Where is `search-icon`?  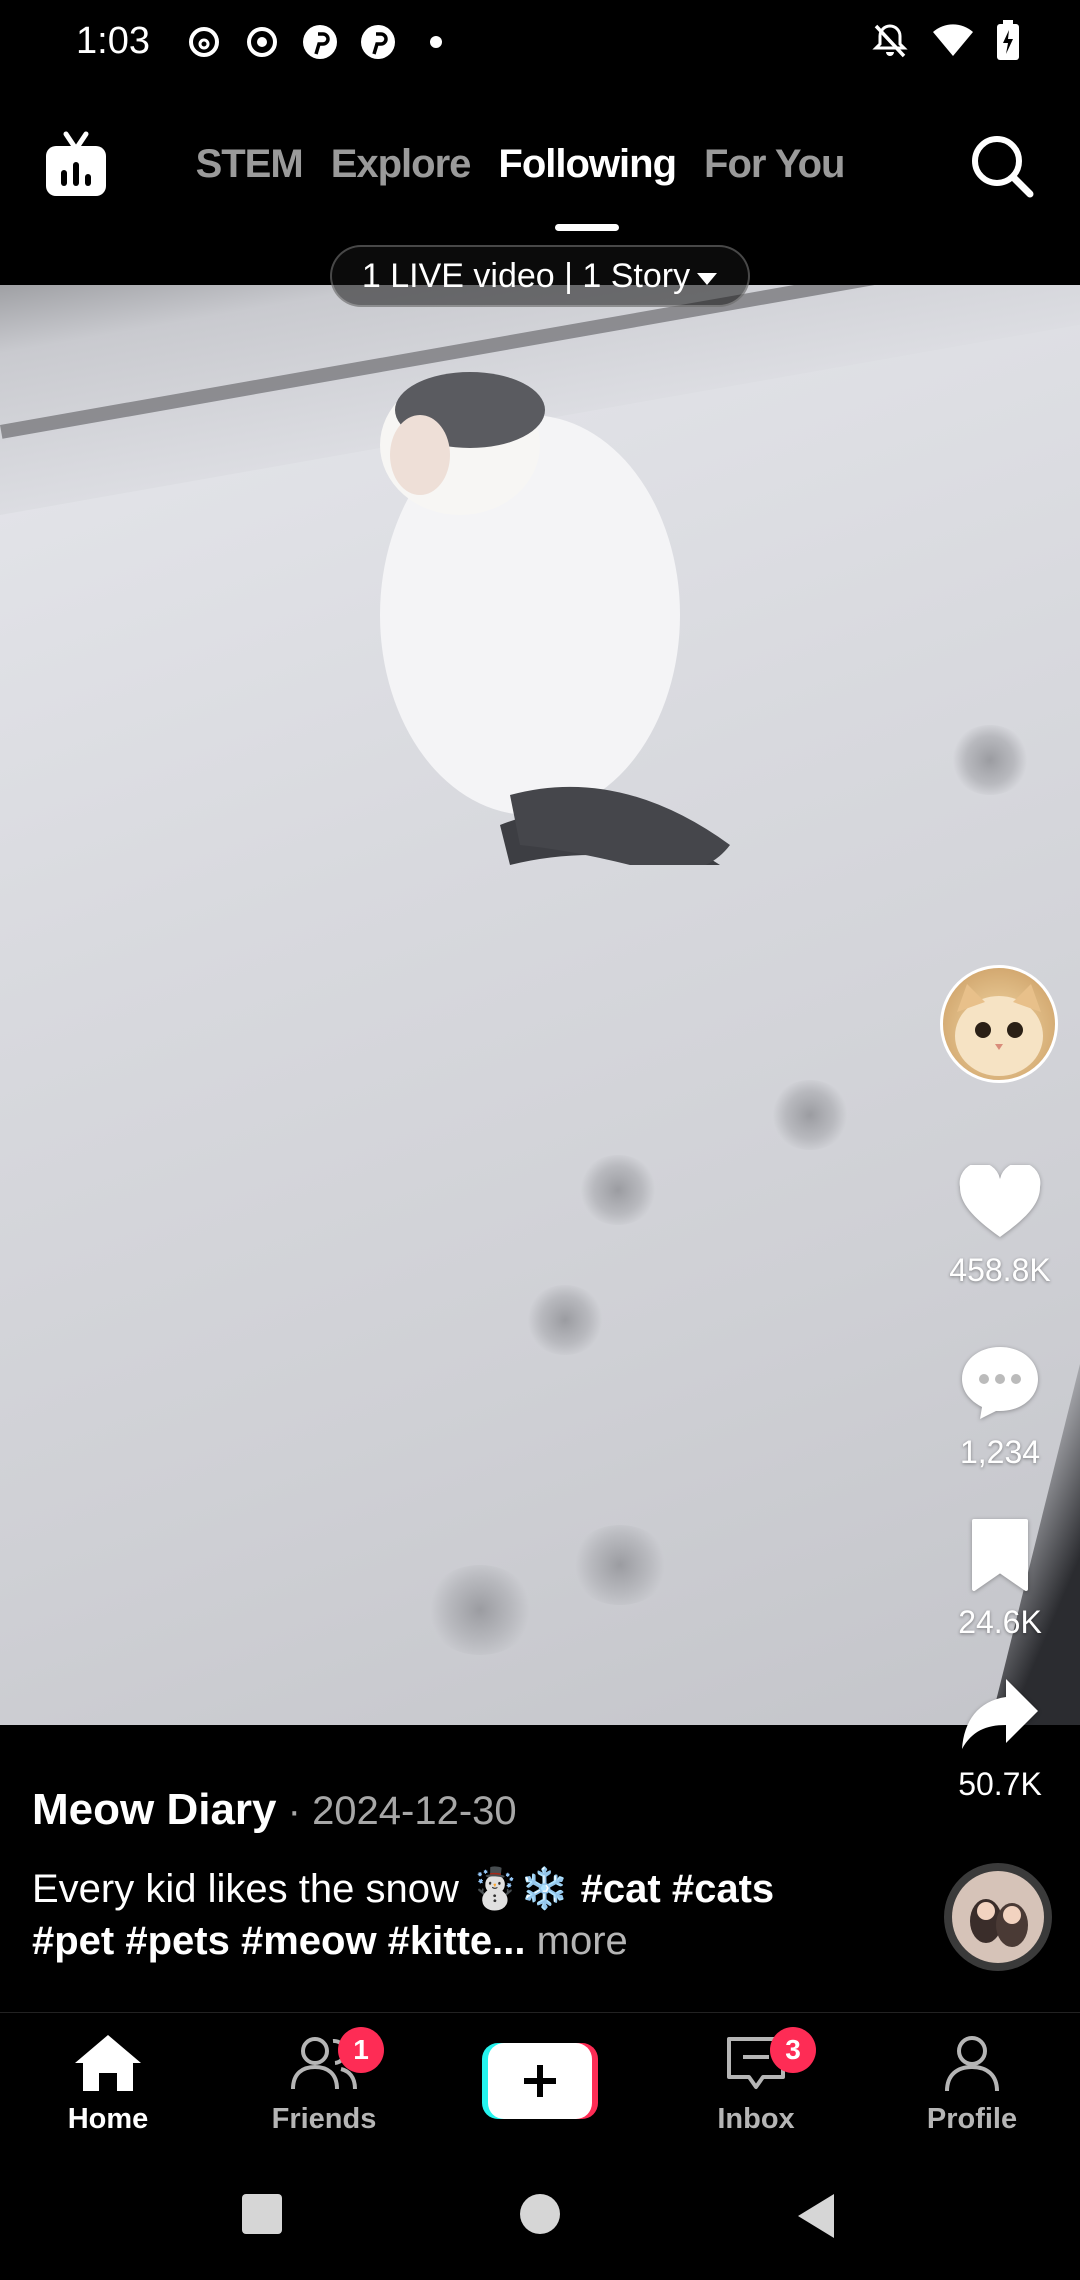
search-icon is located at coordinates (1002, 166).